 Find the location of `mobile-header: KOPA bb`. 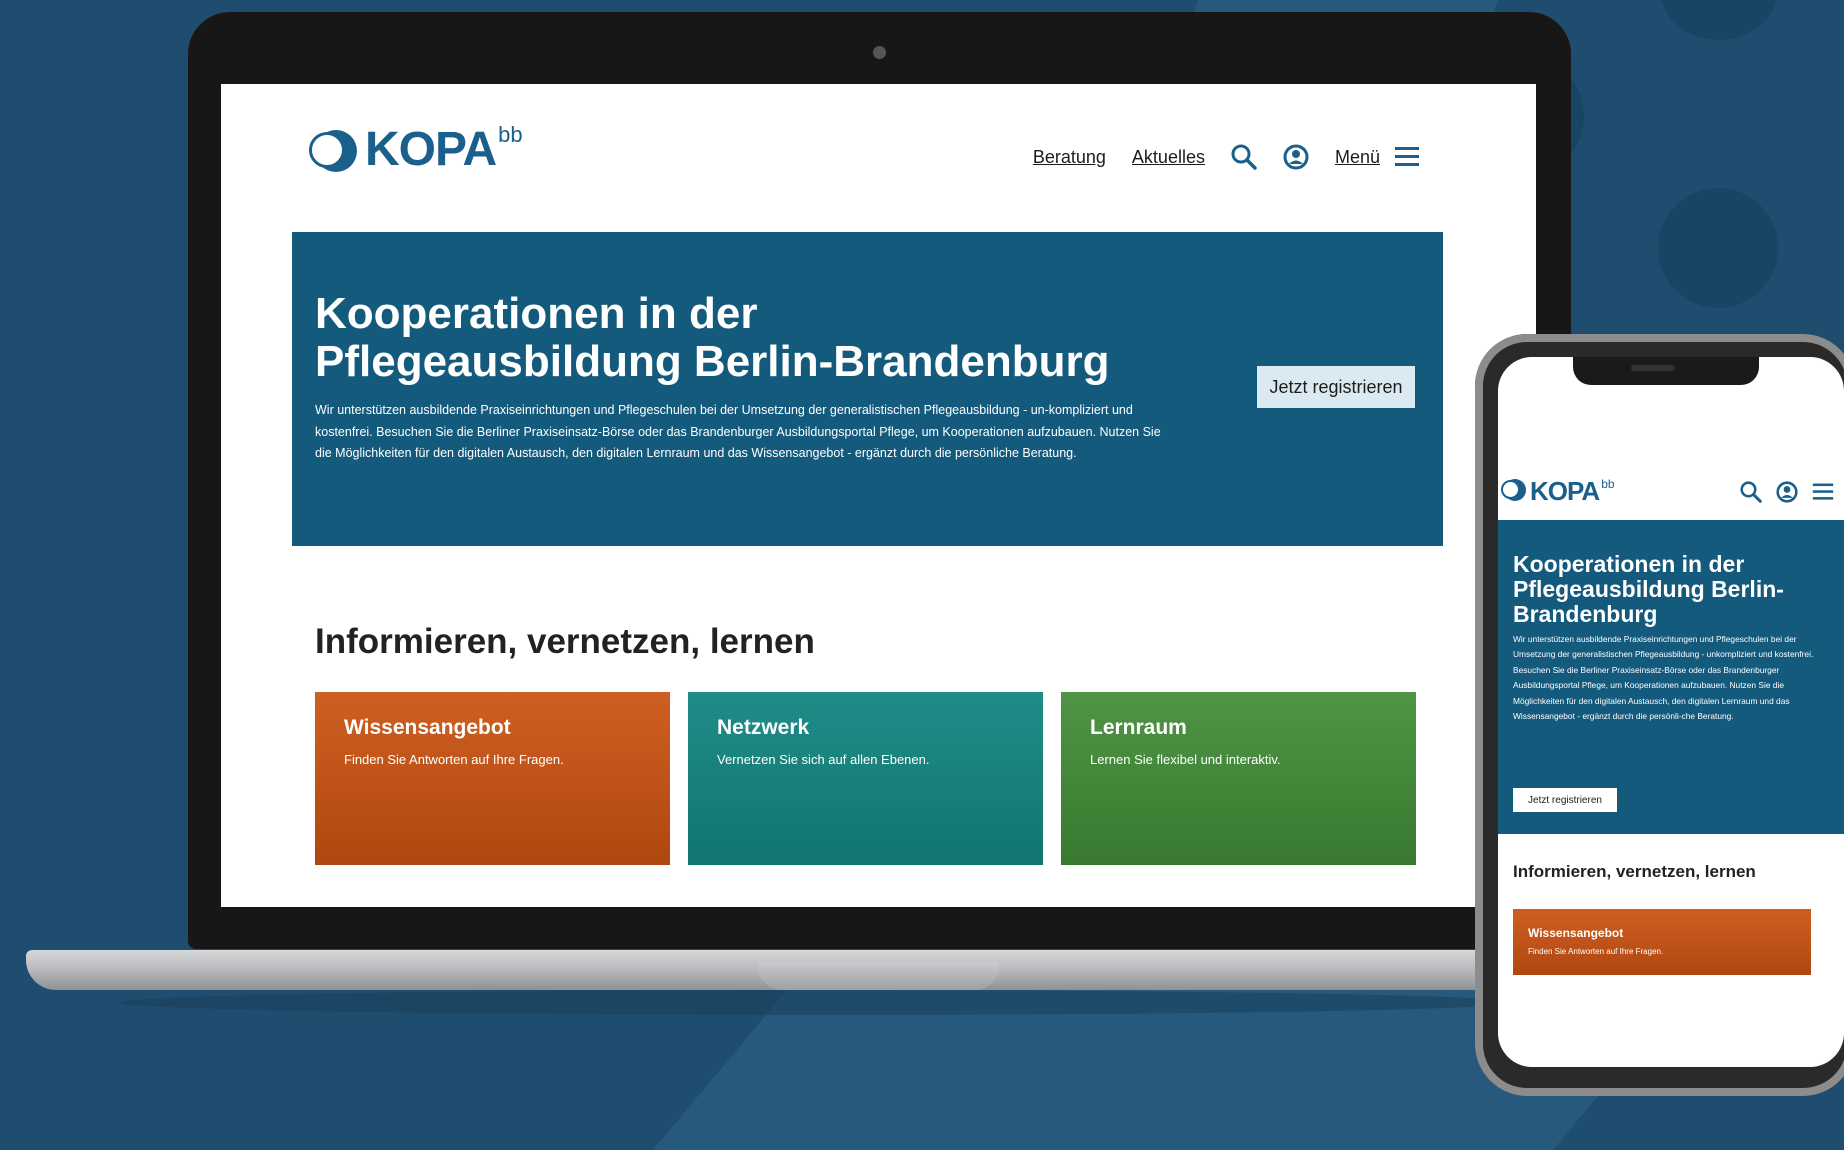

mobile-header: KOPA bb is located at coordinates (1667, 493).